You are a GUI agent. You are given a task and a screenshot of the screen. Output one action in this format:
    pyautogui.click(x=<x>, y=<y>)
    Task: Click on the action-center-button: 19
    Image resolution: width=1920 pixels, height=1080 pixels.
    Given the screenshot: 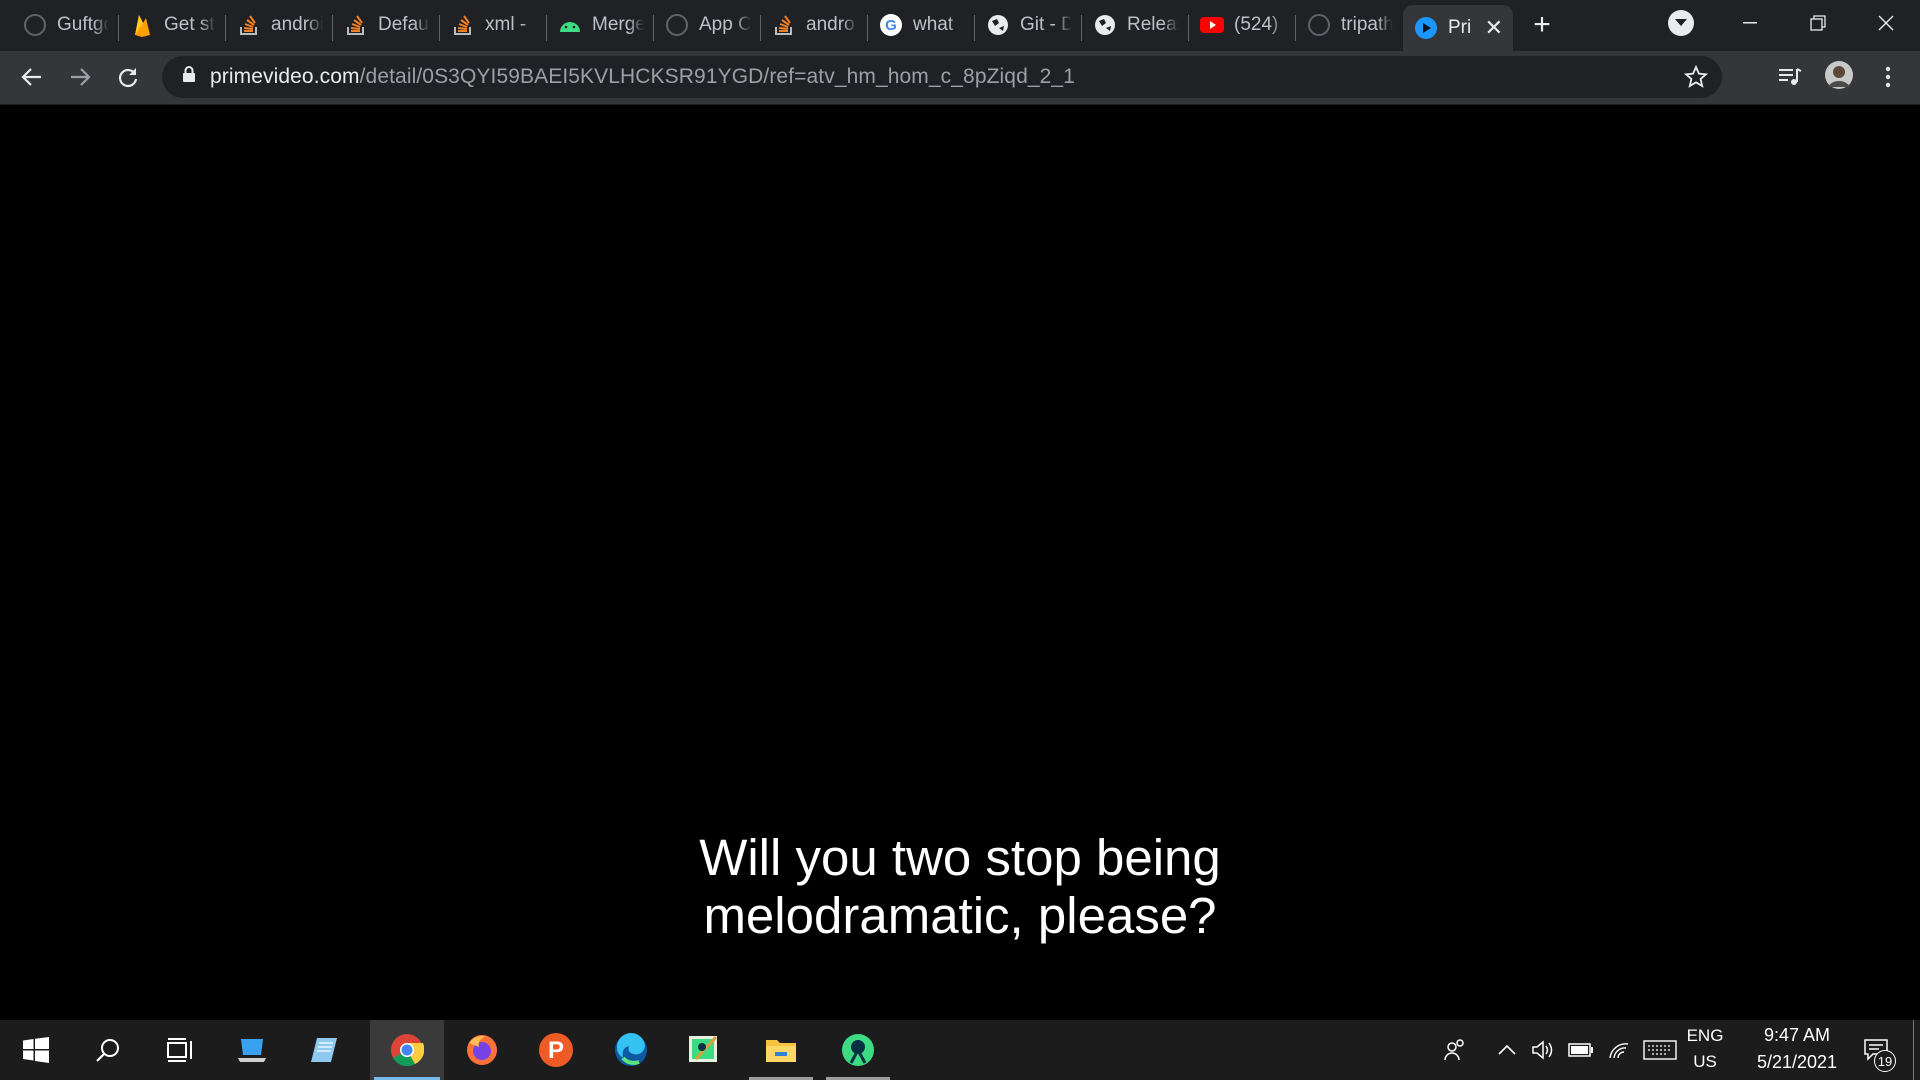 What is the action you would take?
    pyautogui.click(x=1876, y=1050)
    